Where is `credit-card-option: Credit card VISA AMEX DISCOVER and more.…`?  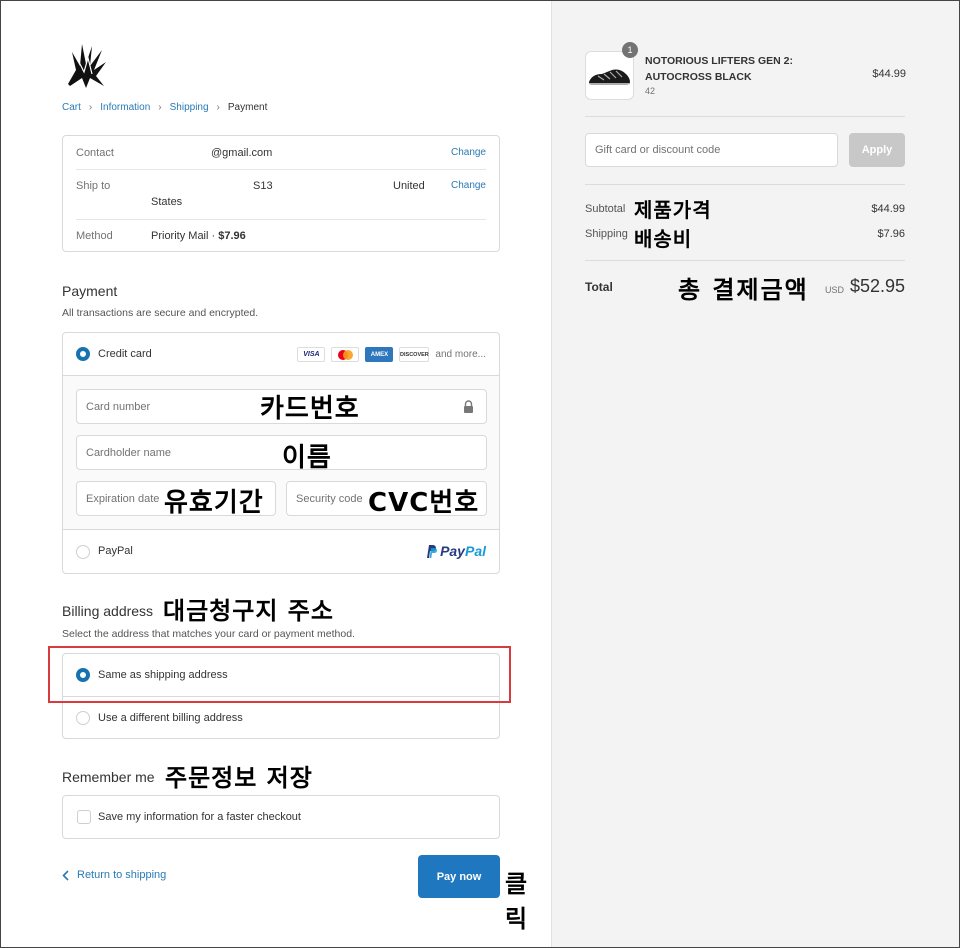
credit-card-option: Credit card VISA AMEX DISCOVER and more.… is located at coordinates (281, 354).